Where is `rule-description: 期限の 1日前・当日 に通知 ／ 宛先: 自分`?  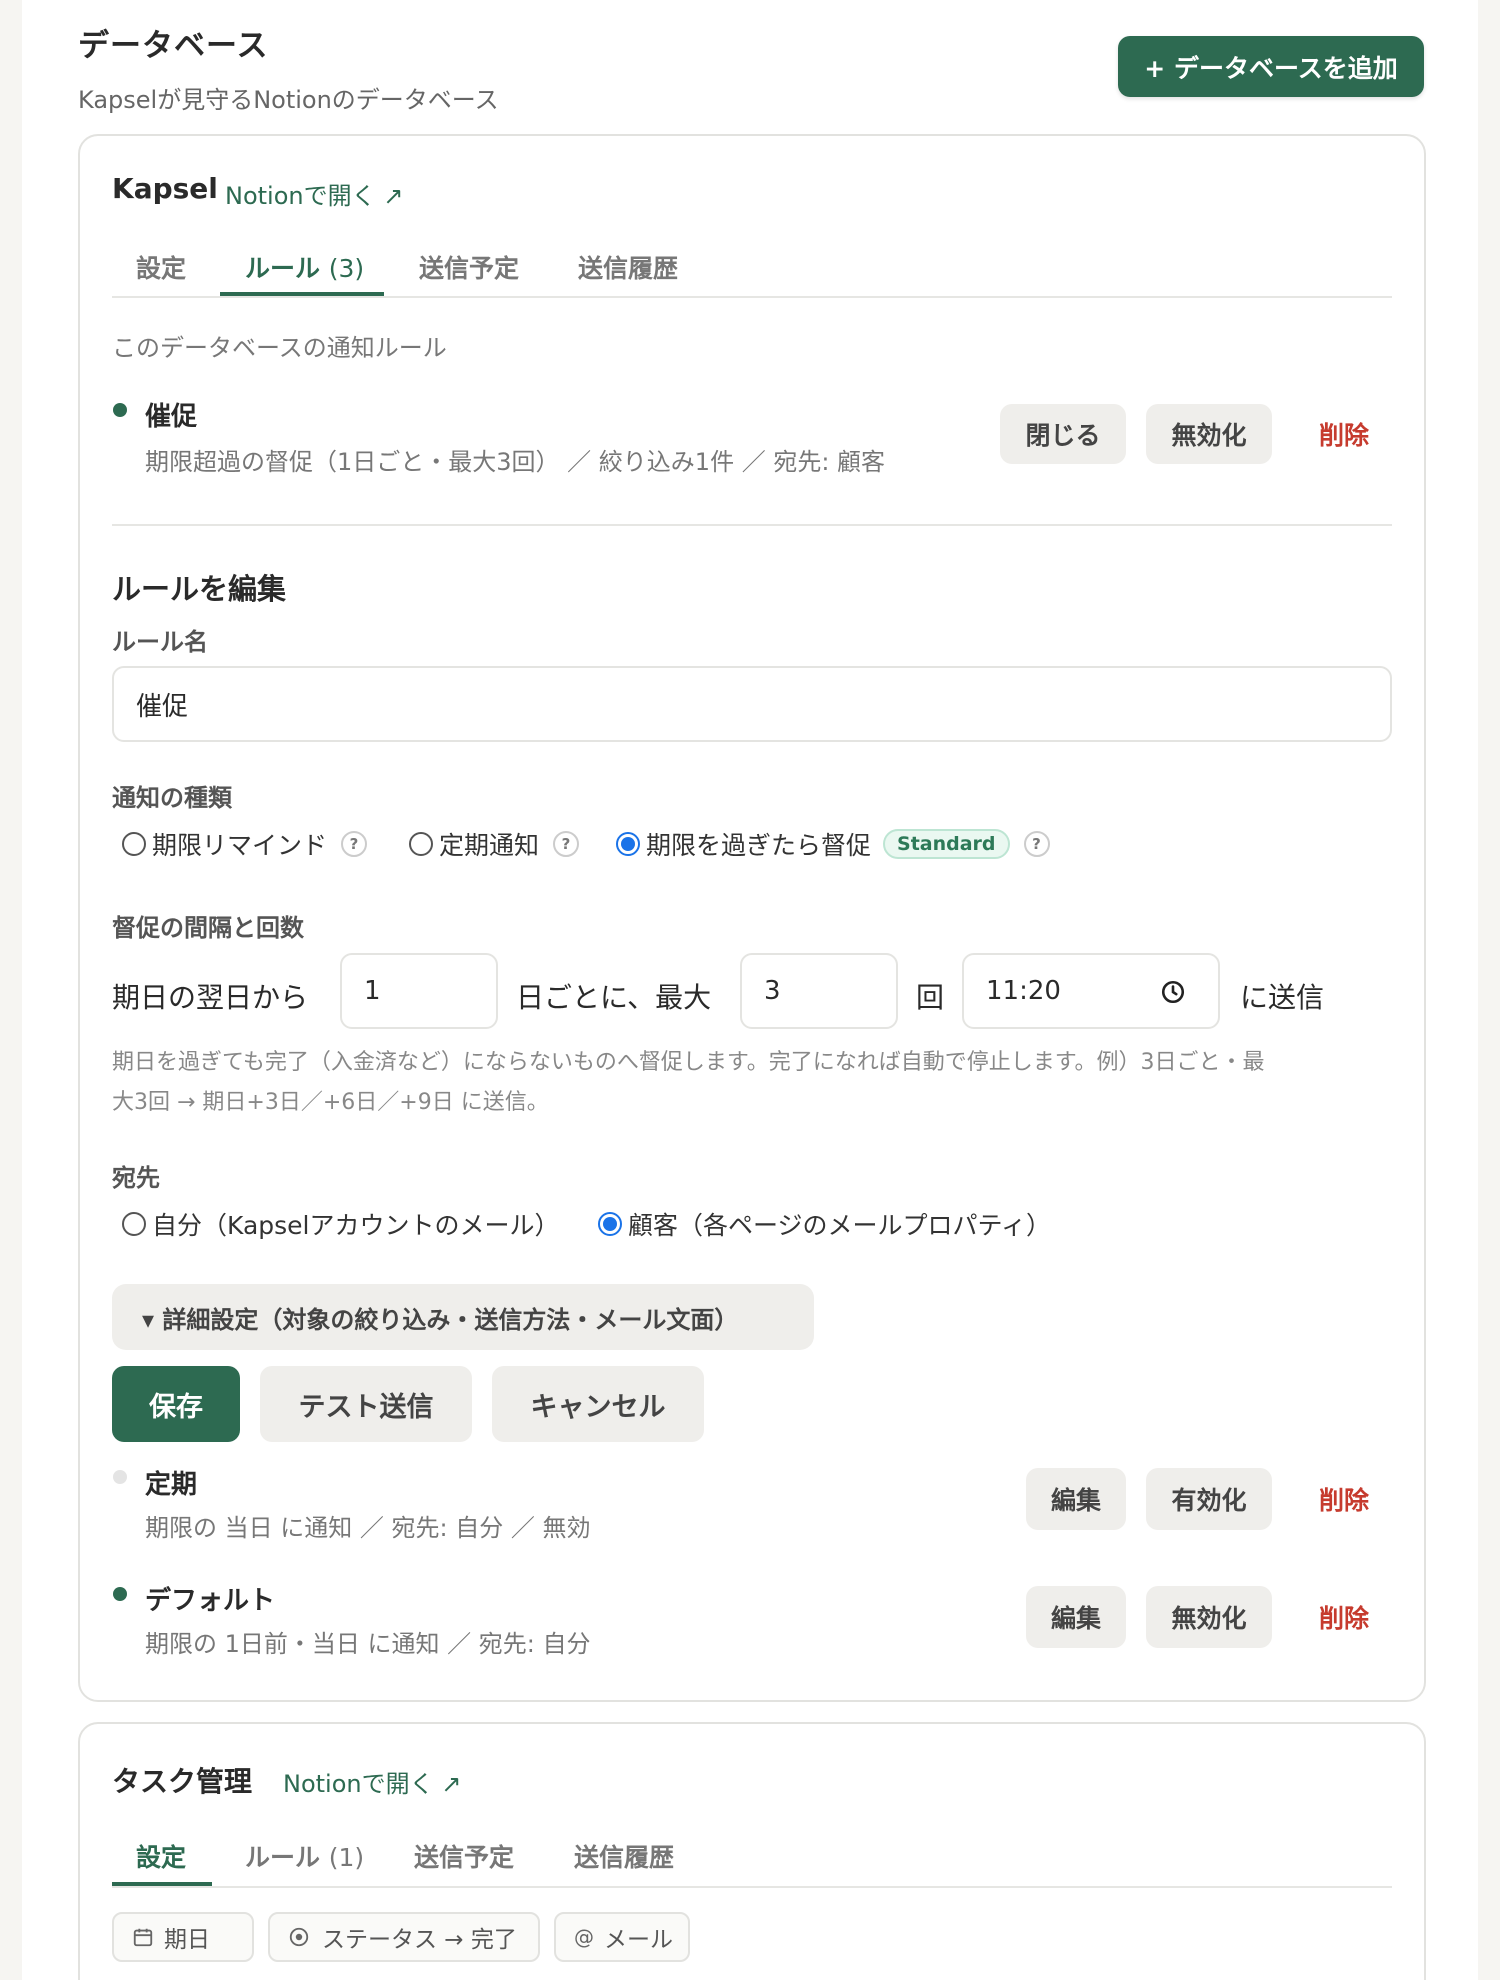
rule-description: 期限の 1日前・当日 に通知 ／ 宛先: 自分 is located at coordinates (368, 1644).